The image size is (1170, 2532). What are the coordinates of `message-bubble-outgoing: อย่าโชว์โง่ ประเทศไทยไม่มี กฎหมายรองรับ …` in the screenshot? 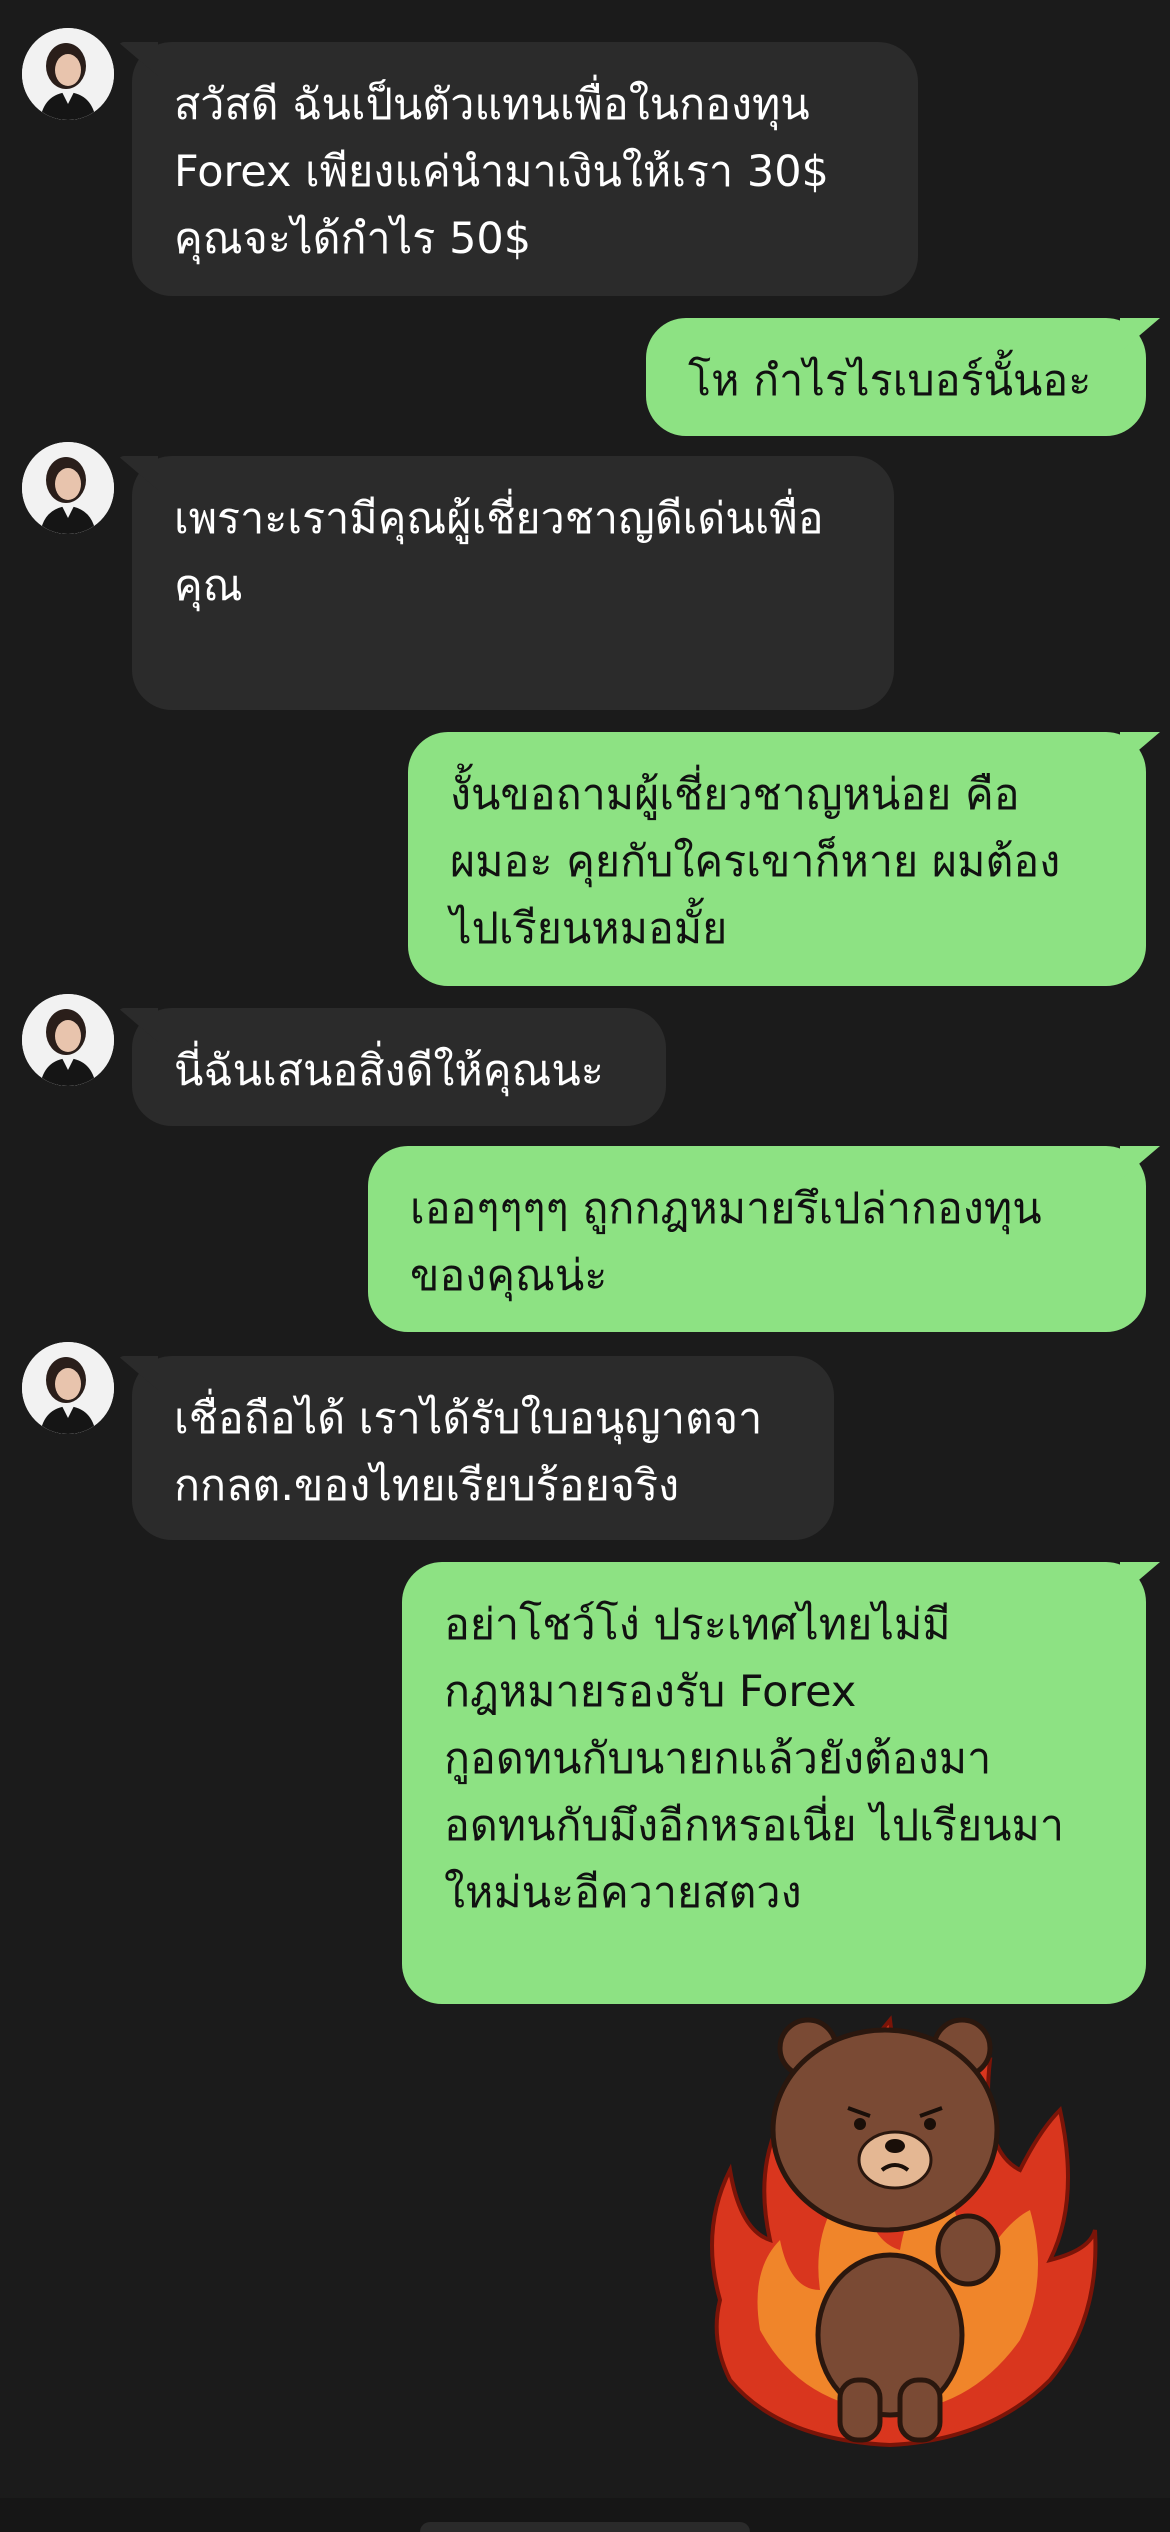 It's located at (774, 1783).